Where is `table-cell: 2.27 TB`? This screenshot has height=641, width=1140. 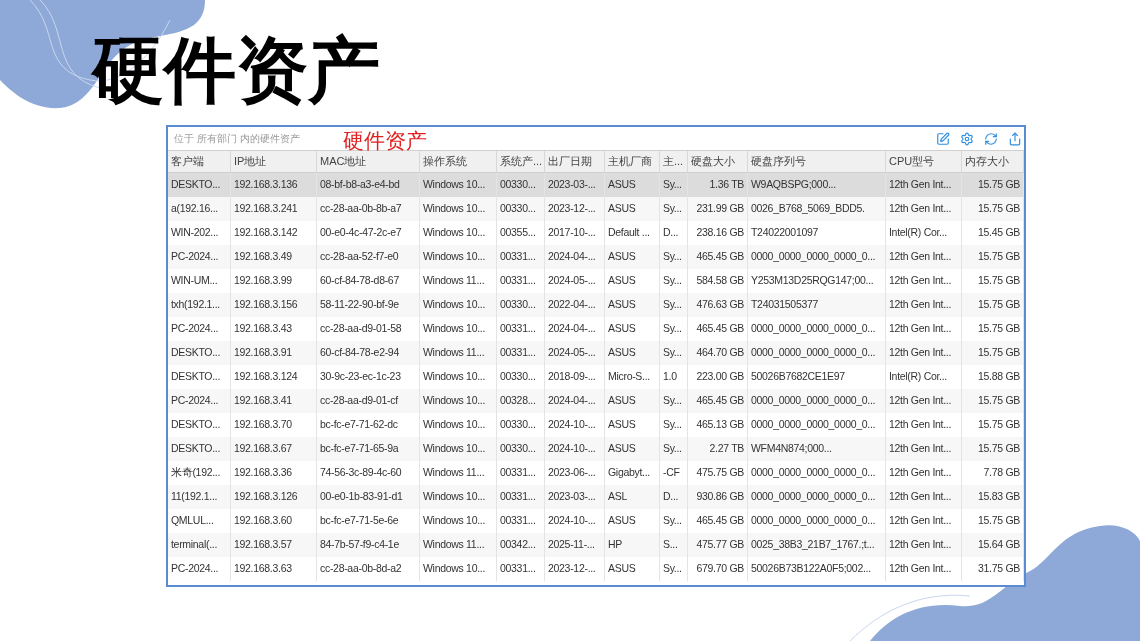 table-cell: 2.27 TB is located at coordinates (726, 449).